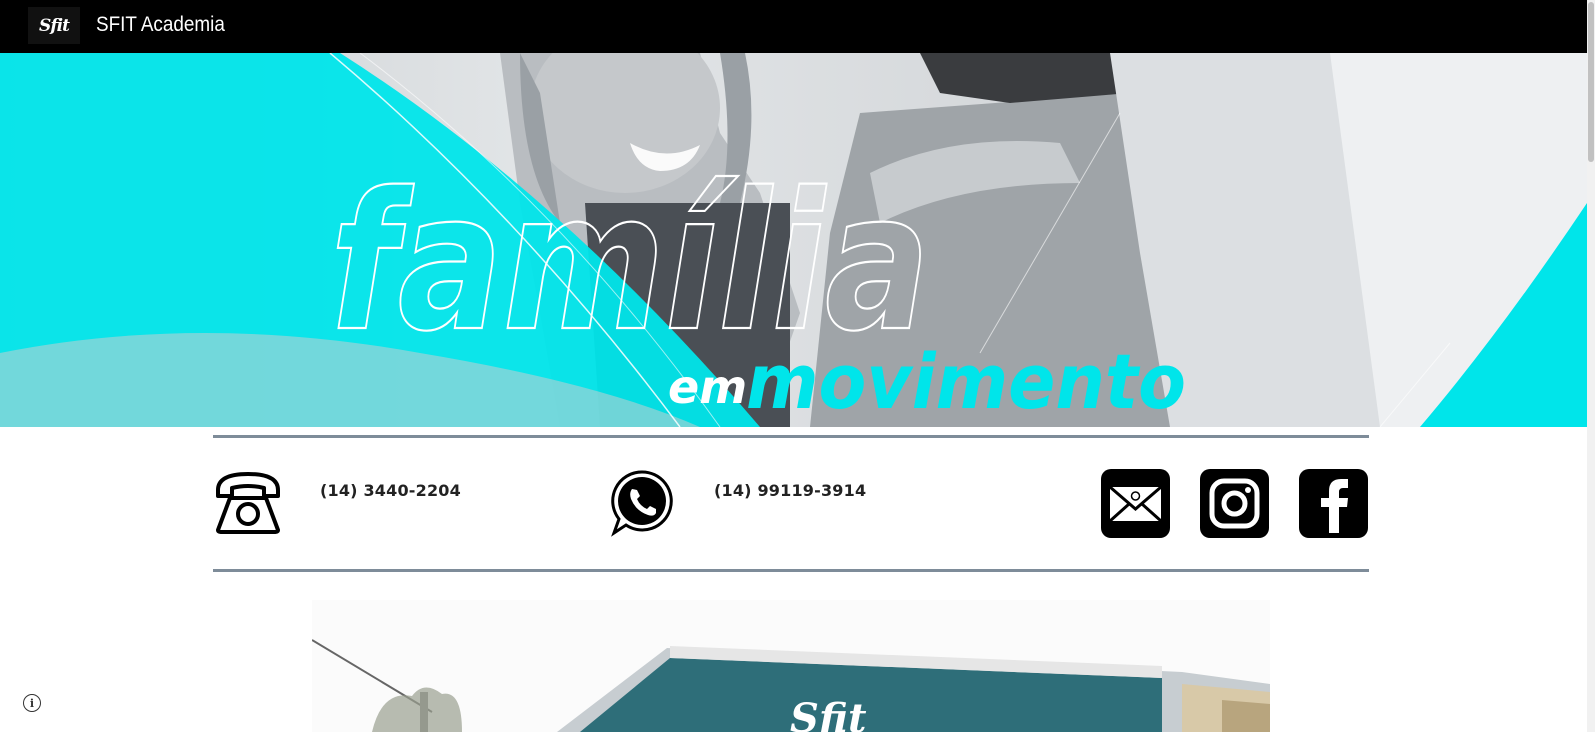  I want to click on instagram-icon, so click(1234, 503).